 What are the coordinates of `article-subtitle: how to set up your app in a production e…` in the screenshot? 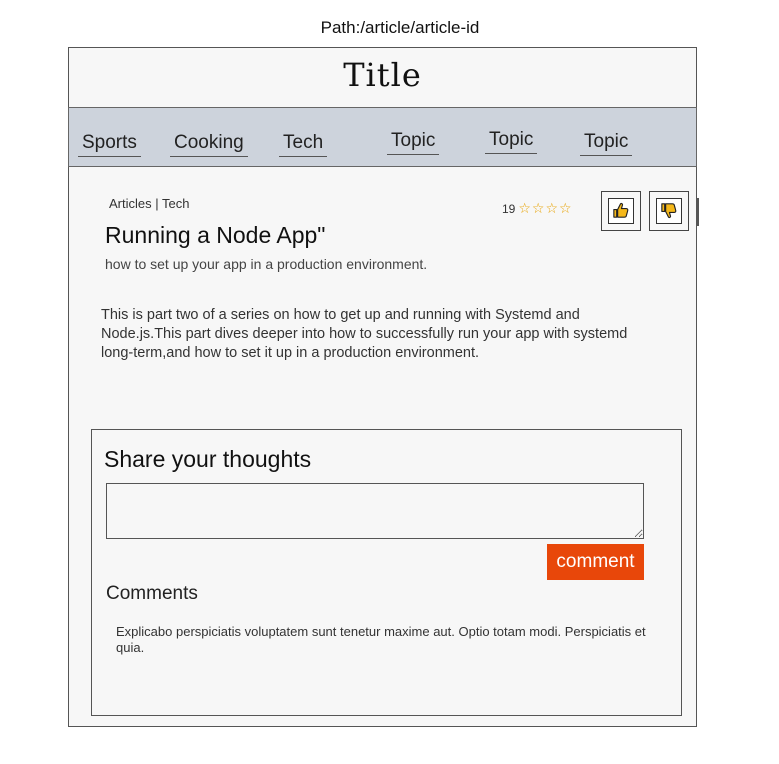 It's located at (266, 264).